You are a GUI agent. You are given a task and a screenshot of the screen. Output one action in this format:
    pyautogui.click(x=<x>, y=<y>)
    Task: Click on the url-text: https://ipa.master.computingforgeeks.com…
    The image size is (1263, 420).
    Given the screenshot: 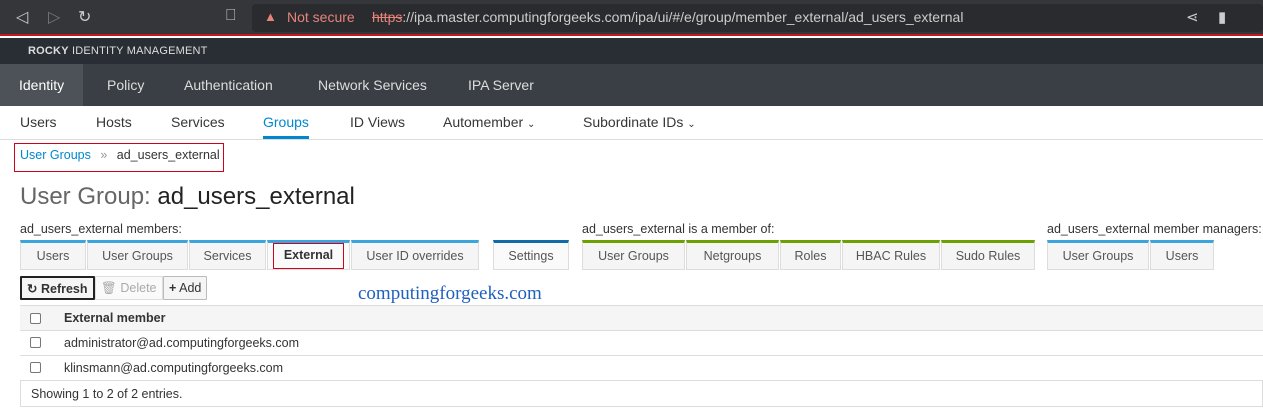 What is the action you would take?
    pyautogui.click(x=667, y=17)
    